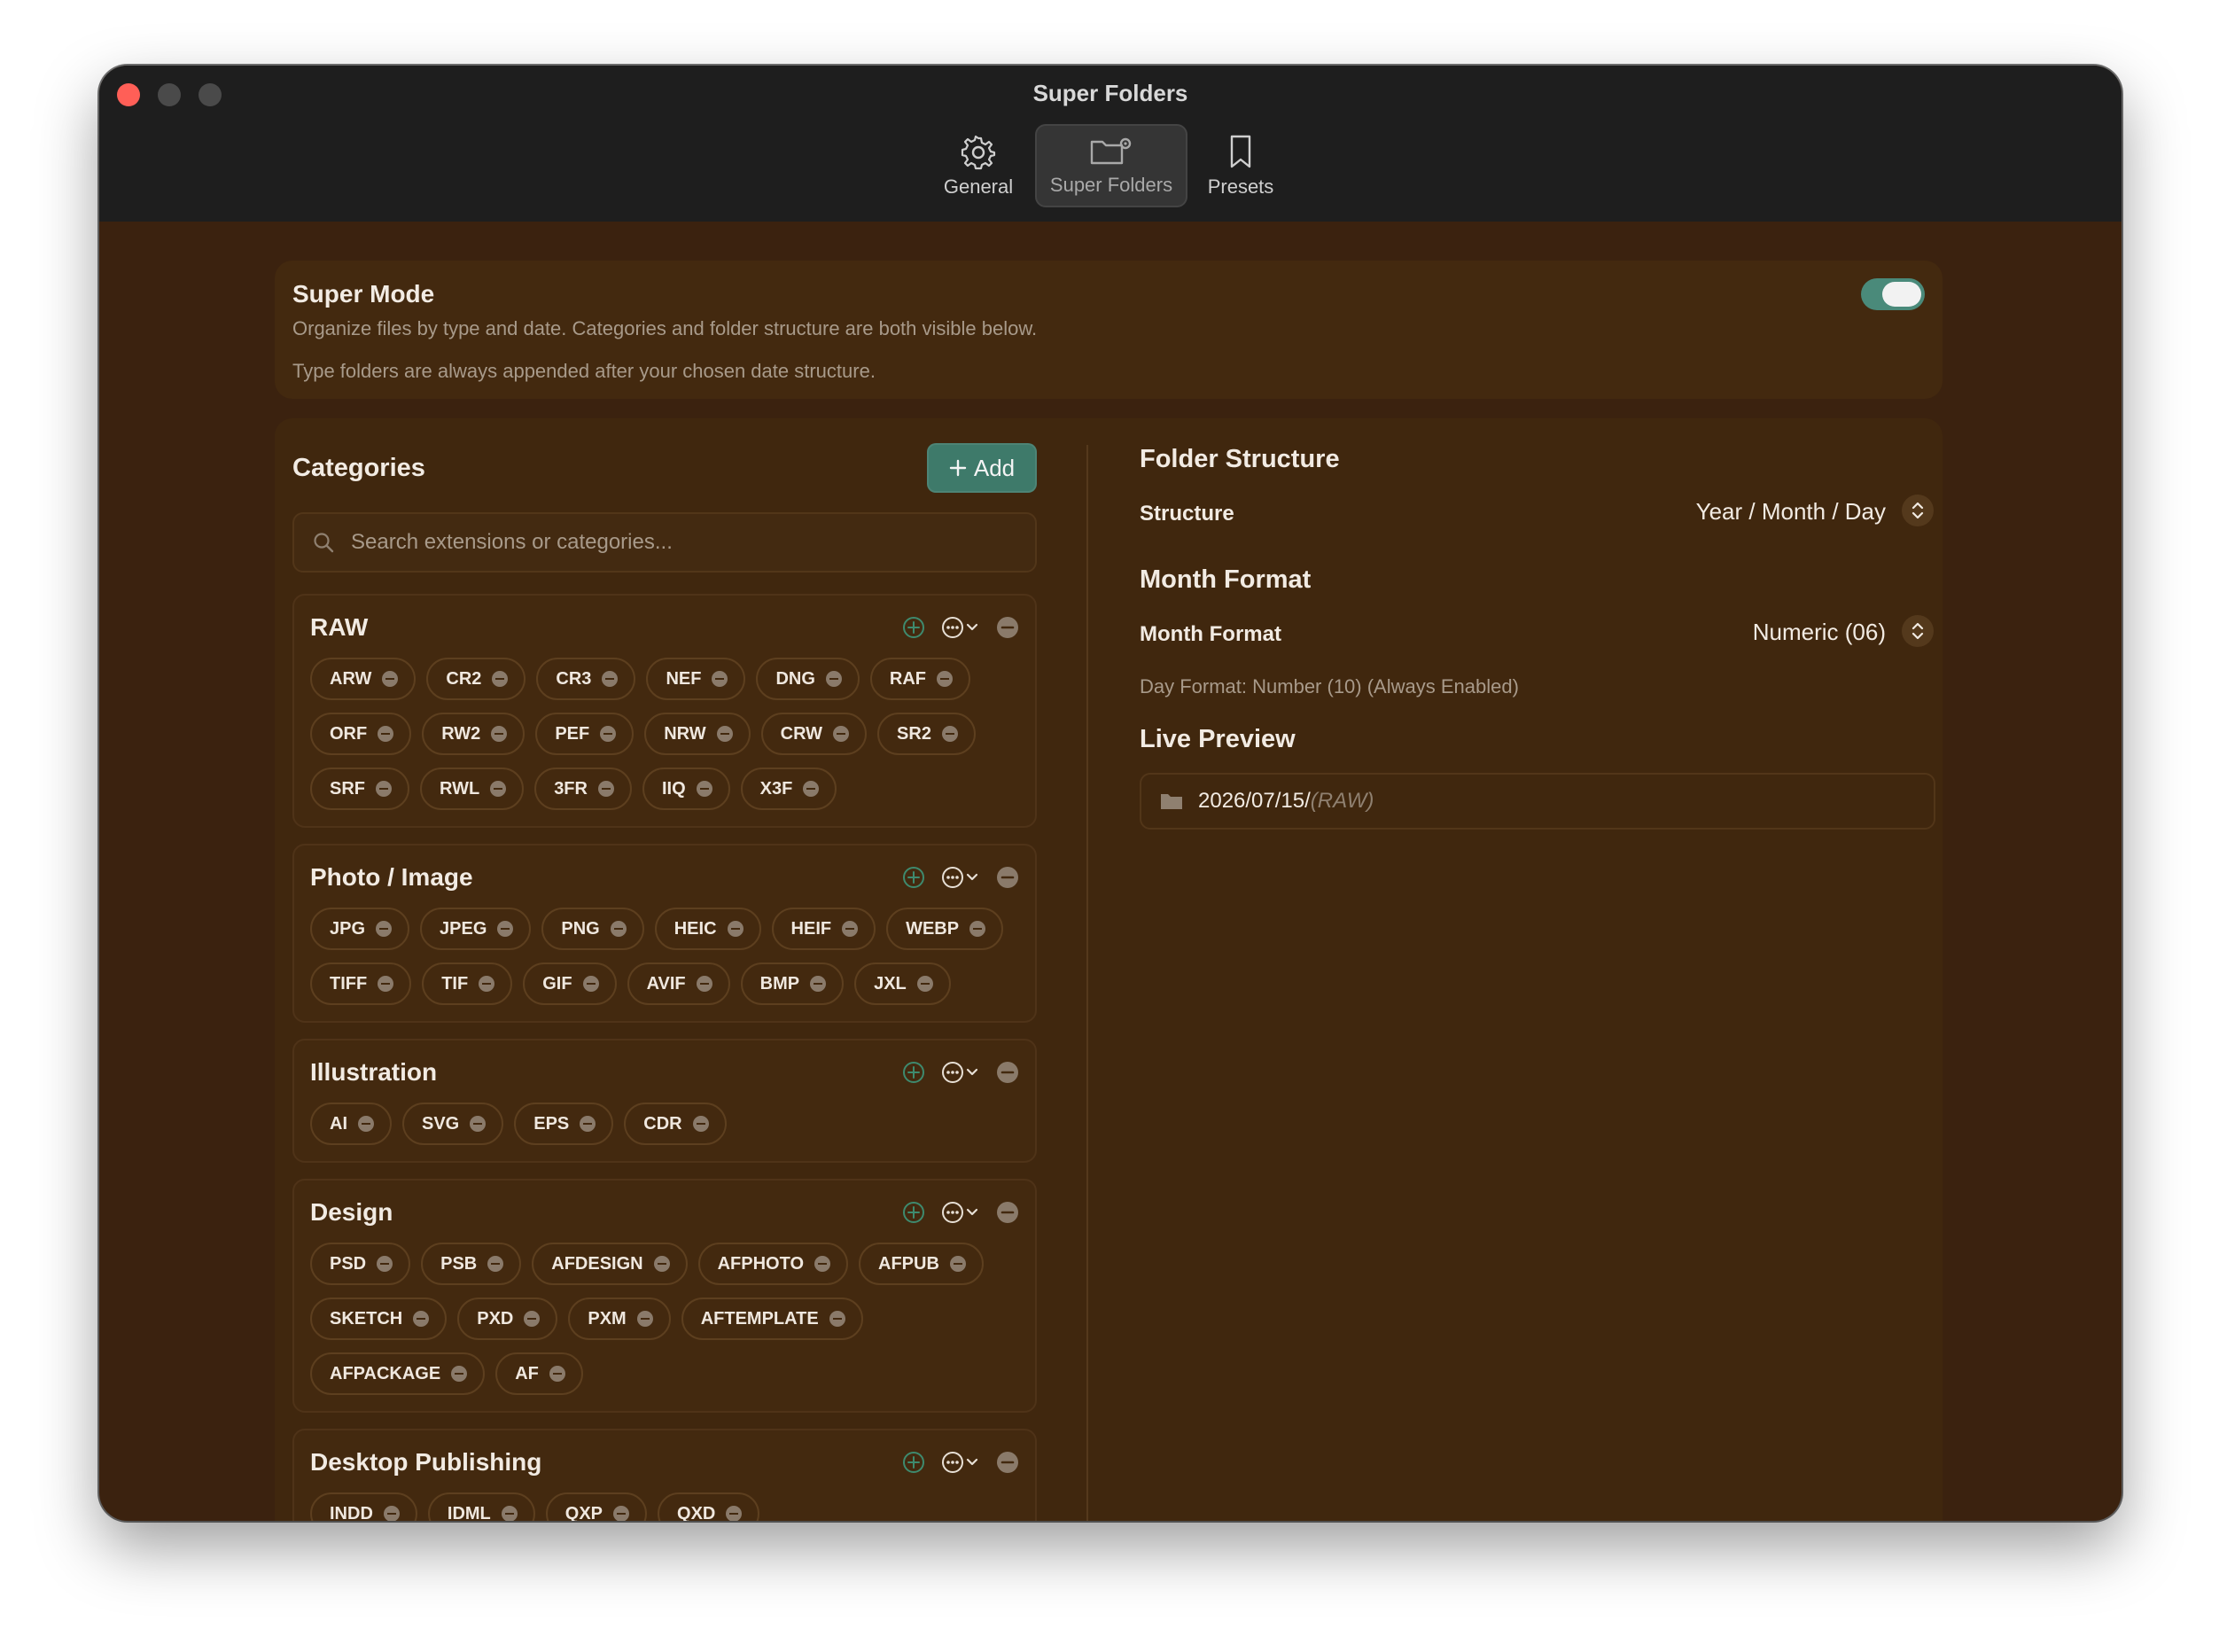  Describe the element at coordinates (808, 679) in the screenshot. I see `extension-chip: DNG` at that location.